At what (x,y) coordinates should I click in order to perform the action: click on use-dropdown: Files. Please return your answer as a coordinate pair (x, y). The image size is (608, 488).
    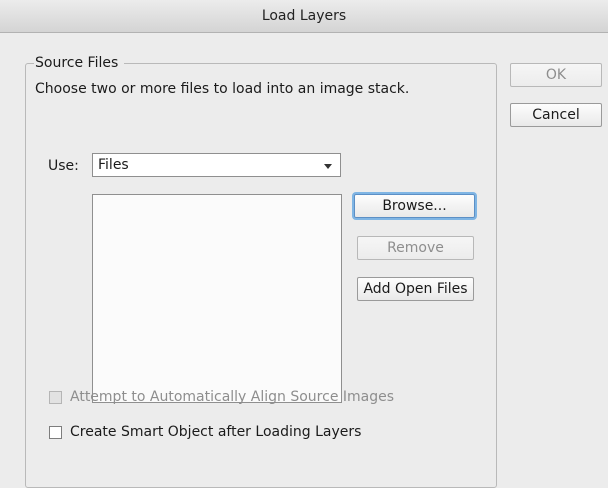
    Looking at the image, I should click on (216, 165).